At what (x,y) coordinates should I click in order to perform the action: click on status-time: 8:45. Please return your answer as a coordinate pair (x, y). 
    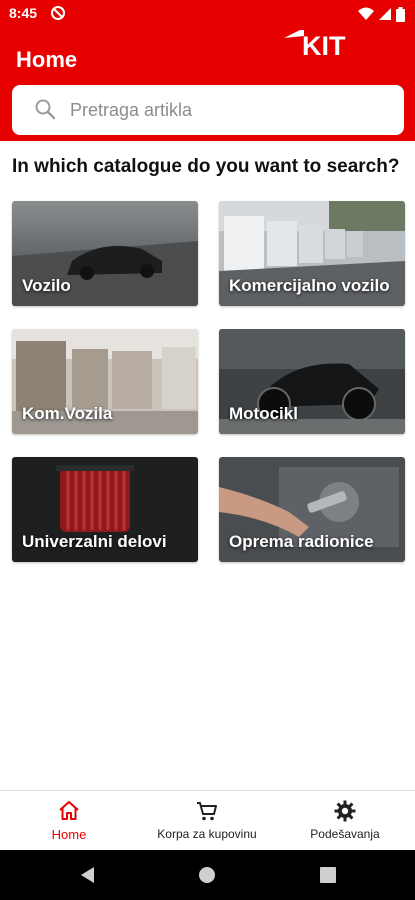
    Looking at the image, I should click on (23, 13).